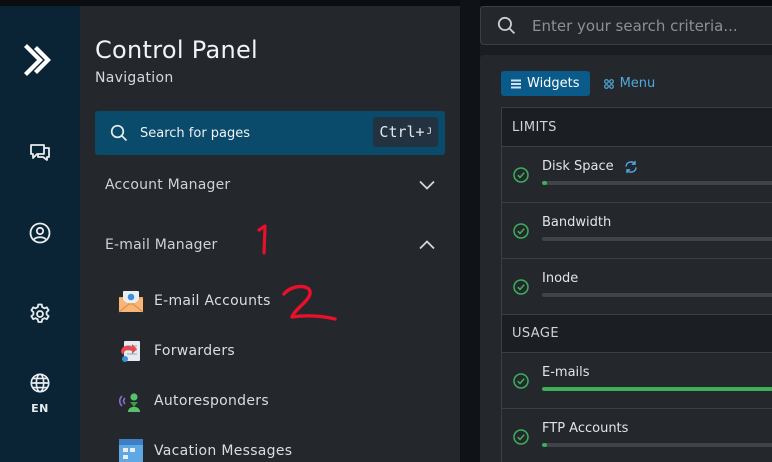 This screenshot has height=462, width=772. What do you see at coordinates (131, 301) in the screenshot?
I see `email-accounts-icon` at bounding box center [131, 301].